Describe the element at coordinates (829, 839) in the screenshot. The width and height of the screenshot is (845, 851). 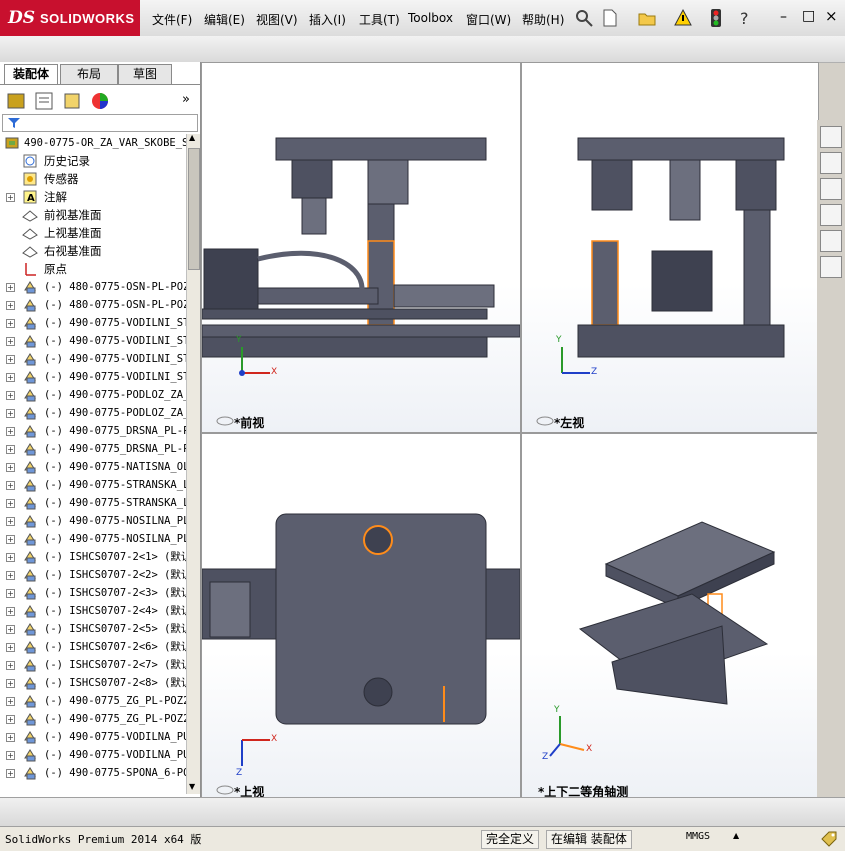
I see `tag-icon` at that location.